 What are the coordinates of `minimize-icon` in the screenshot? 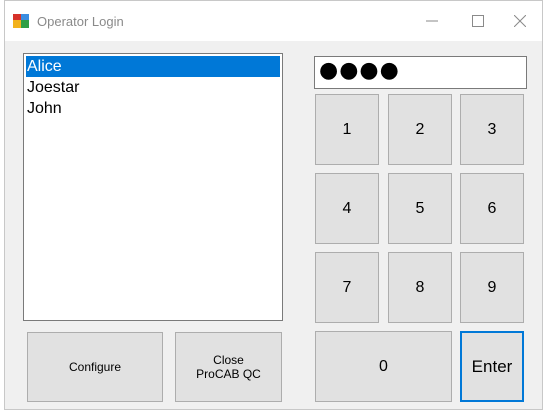 It's located at (432, 21).